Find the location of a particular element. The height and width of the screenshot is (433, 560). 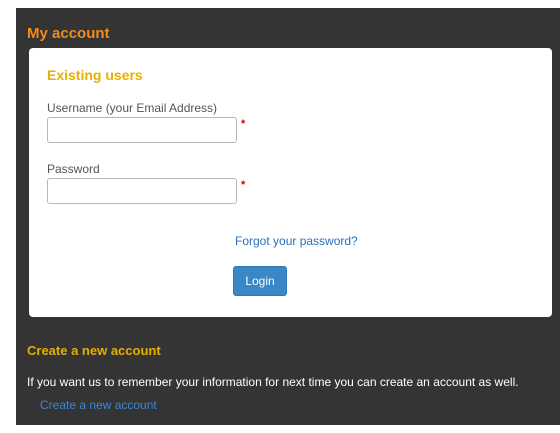

password-required-marker: * is located at coordinates (243, 185).